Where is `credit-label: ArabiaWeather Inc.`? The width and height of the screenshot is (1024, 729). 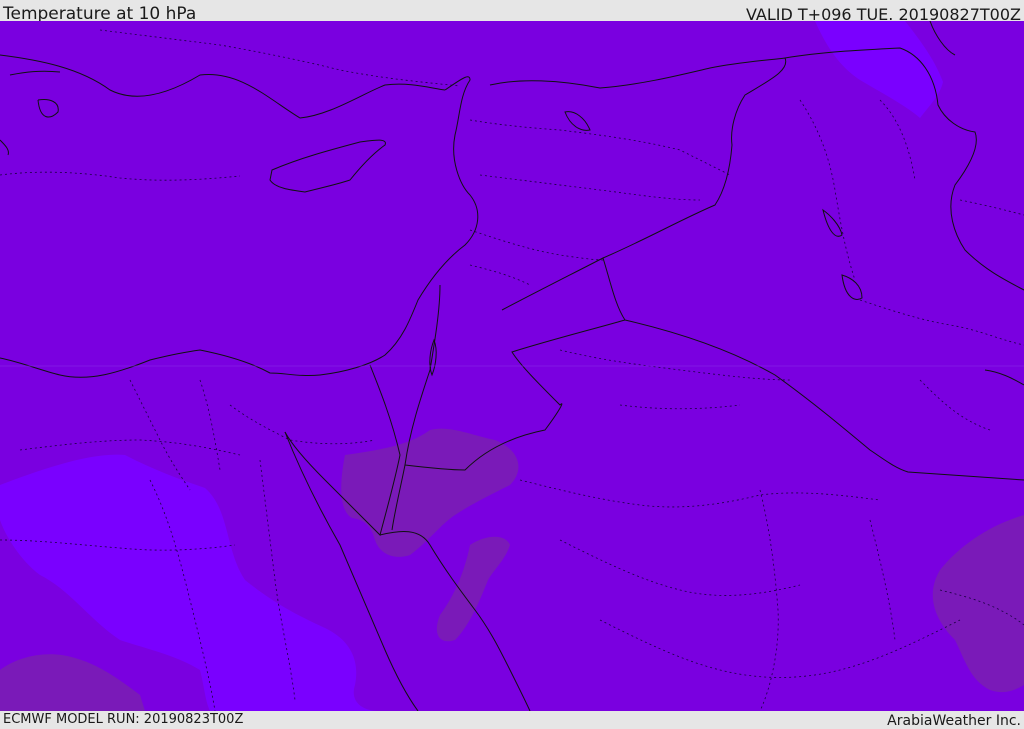 credit-label: ArabiaWeather Inc. is located at coordinates (954, 721).